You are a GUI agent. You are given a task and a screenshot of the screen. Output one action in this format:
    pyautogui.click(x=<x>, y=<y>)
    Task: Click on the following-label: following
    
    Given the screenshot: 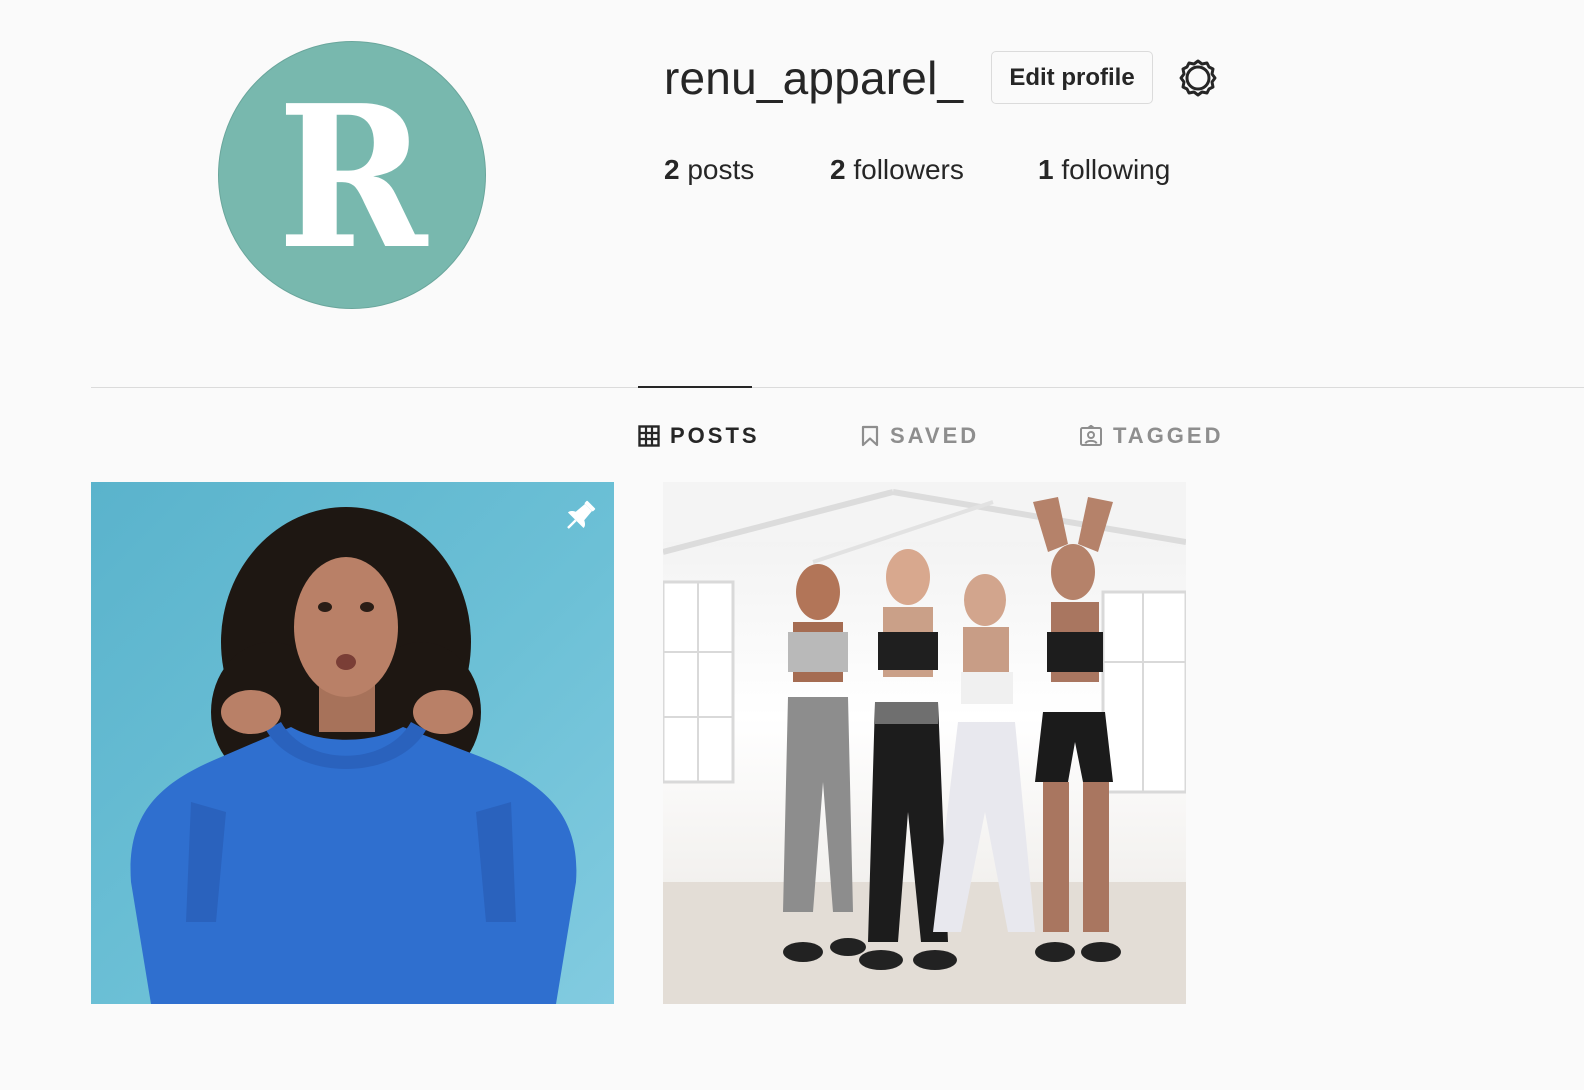 What is the action you would take?
    pyautogui.click(x=1116, y=169)
    